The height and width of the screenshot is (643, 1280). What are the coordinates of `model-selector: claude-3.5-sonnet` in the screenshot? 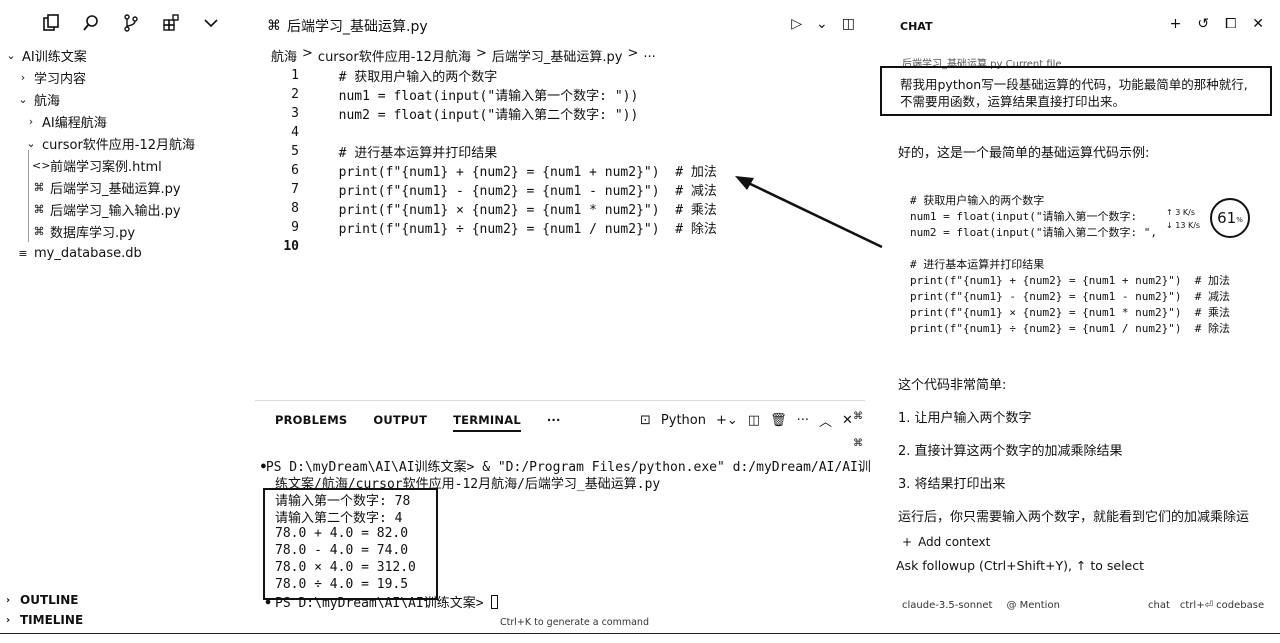 It's located at (947, 605).